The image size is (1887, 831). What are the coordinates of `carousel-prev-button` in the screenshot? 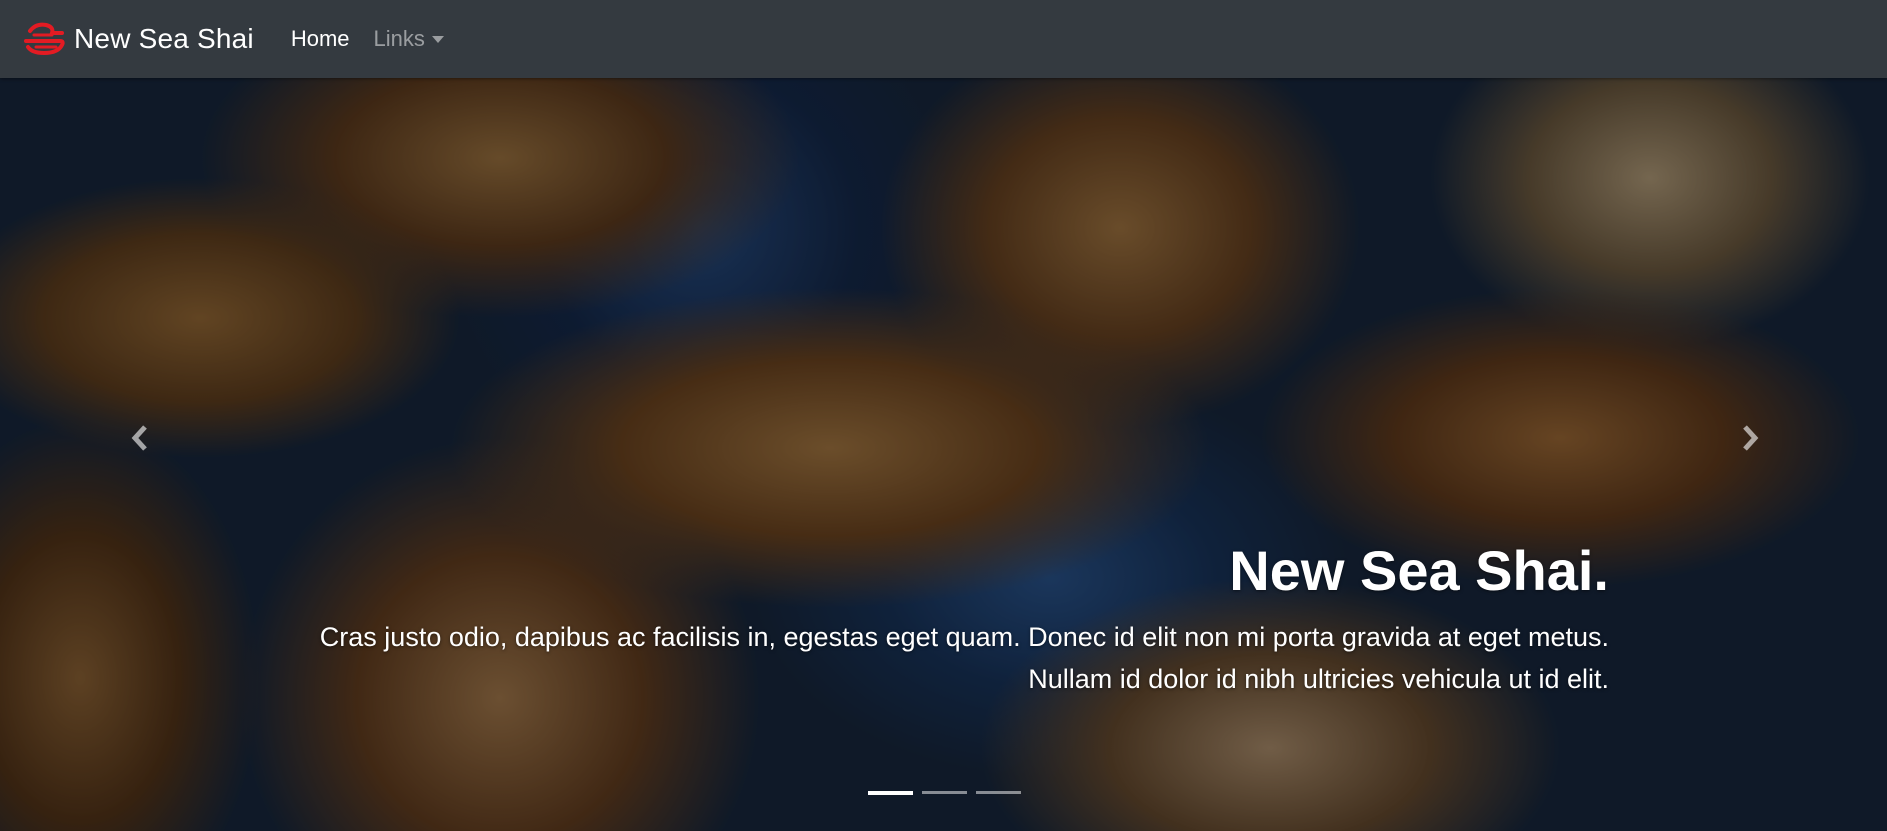 It's located at (140, 438).